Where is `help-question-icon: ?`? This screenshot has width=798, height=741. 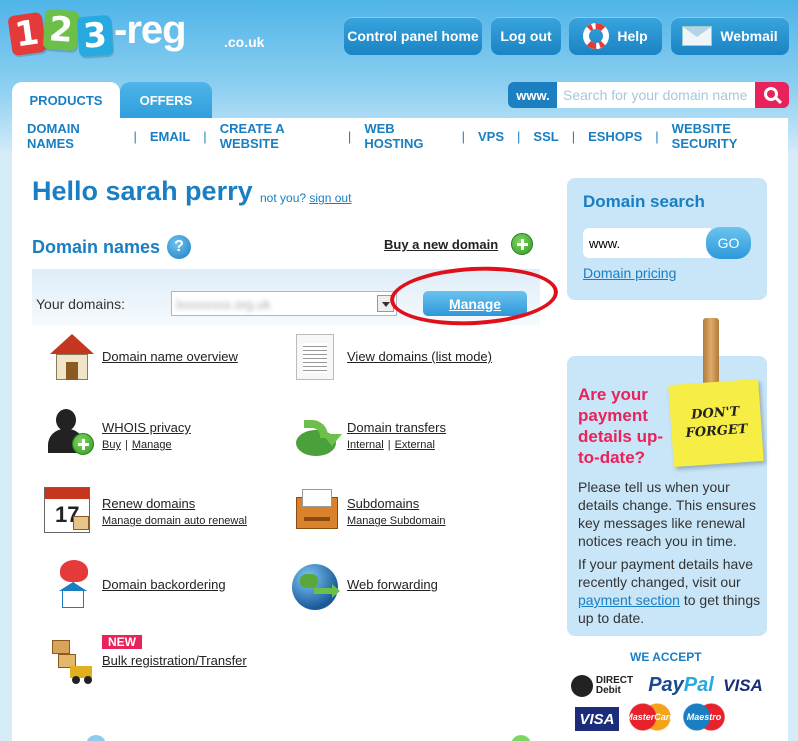 help-question-icon: ? is located at coordinates (179, 247).